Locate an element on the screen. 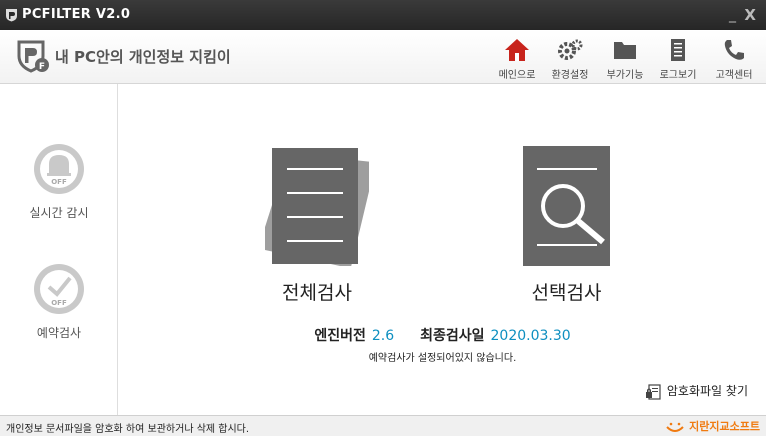  magnifier-document-icon is located at coordinates (566, 206).